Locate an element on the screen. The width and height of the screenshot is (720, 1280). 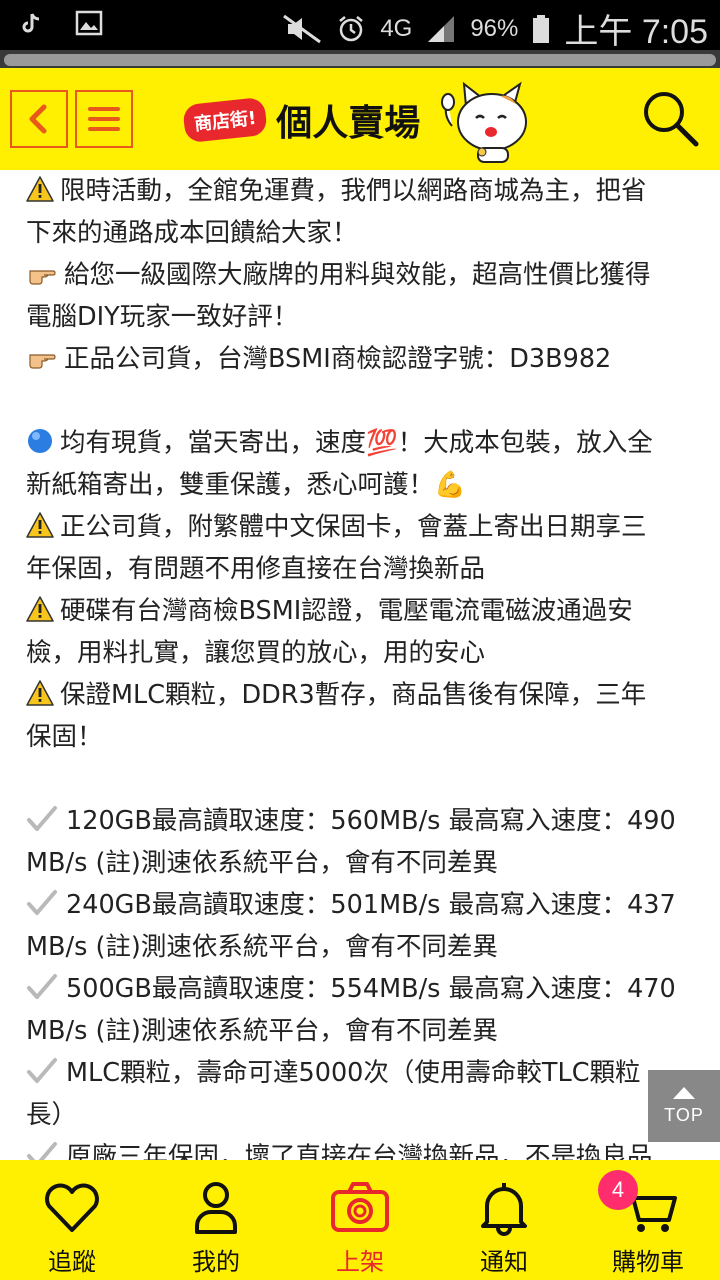
description-text: 保證MLC顆粒，DDR3暫存，商品售後有保障，三年 is located at coordinates (353, 695).